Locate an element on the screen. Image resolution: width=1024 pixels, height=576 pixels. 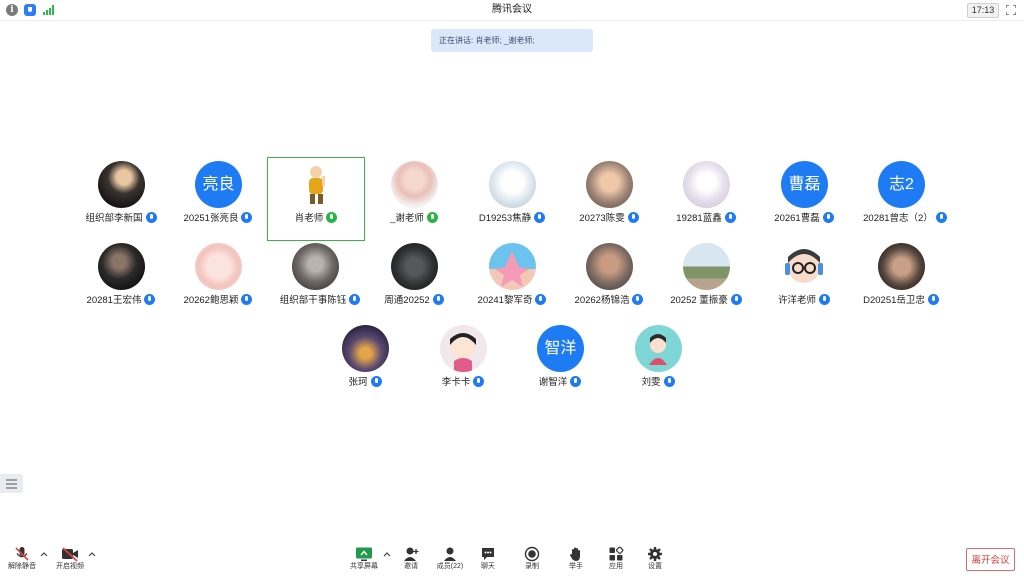
participant-name: 张珂 is located at coordinates (358, 382).